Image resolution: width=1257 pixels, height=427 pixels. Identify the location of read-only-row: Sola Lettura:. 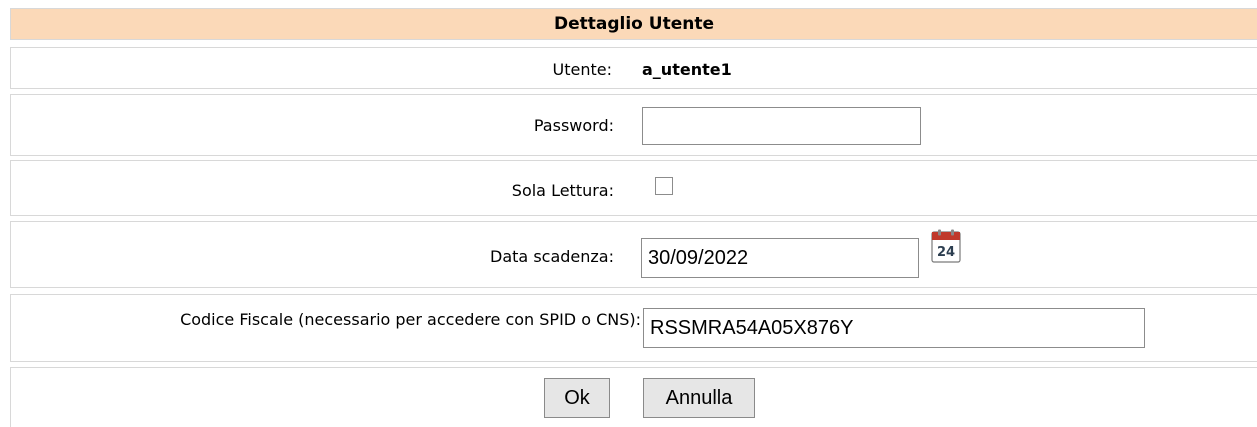
(633, 188).